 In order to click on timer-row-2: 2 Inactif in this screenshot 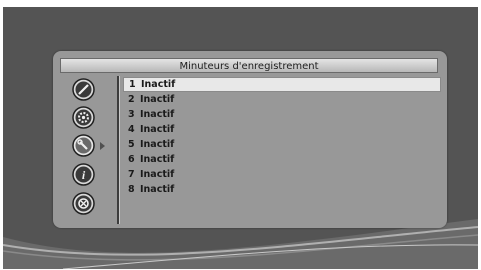, I will do `click(282, 99)`.